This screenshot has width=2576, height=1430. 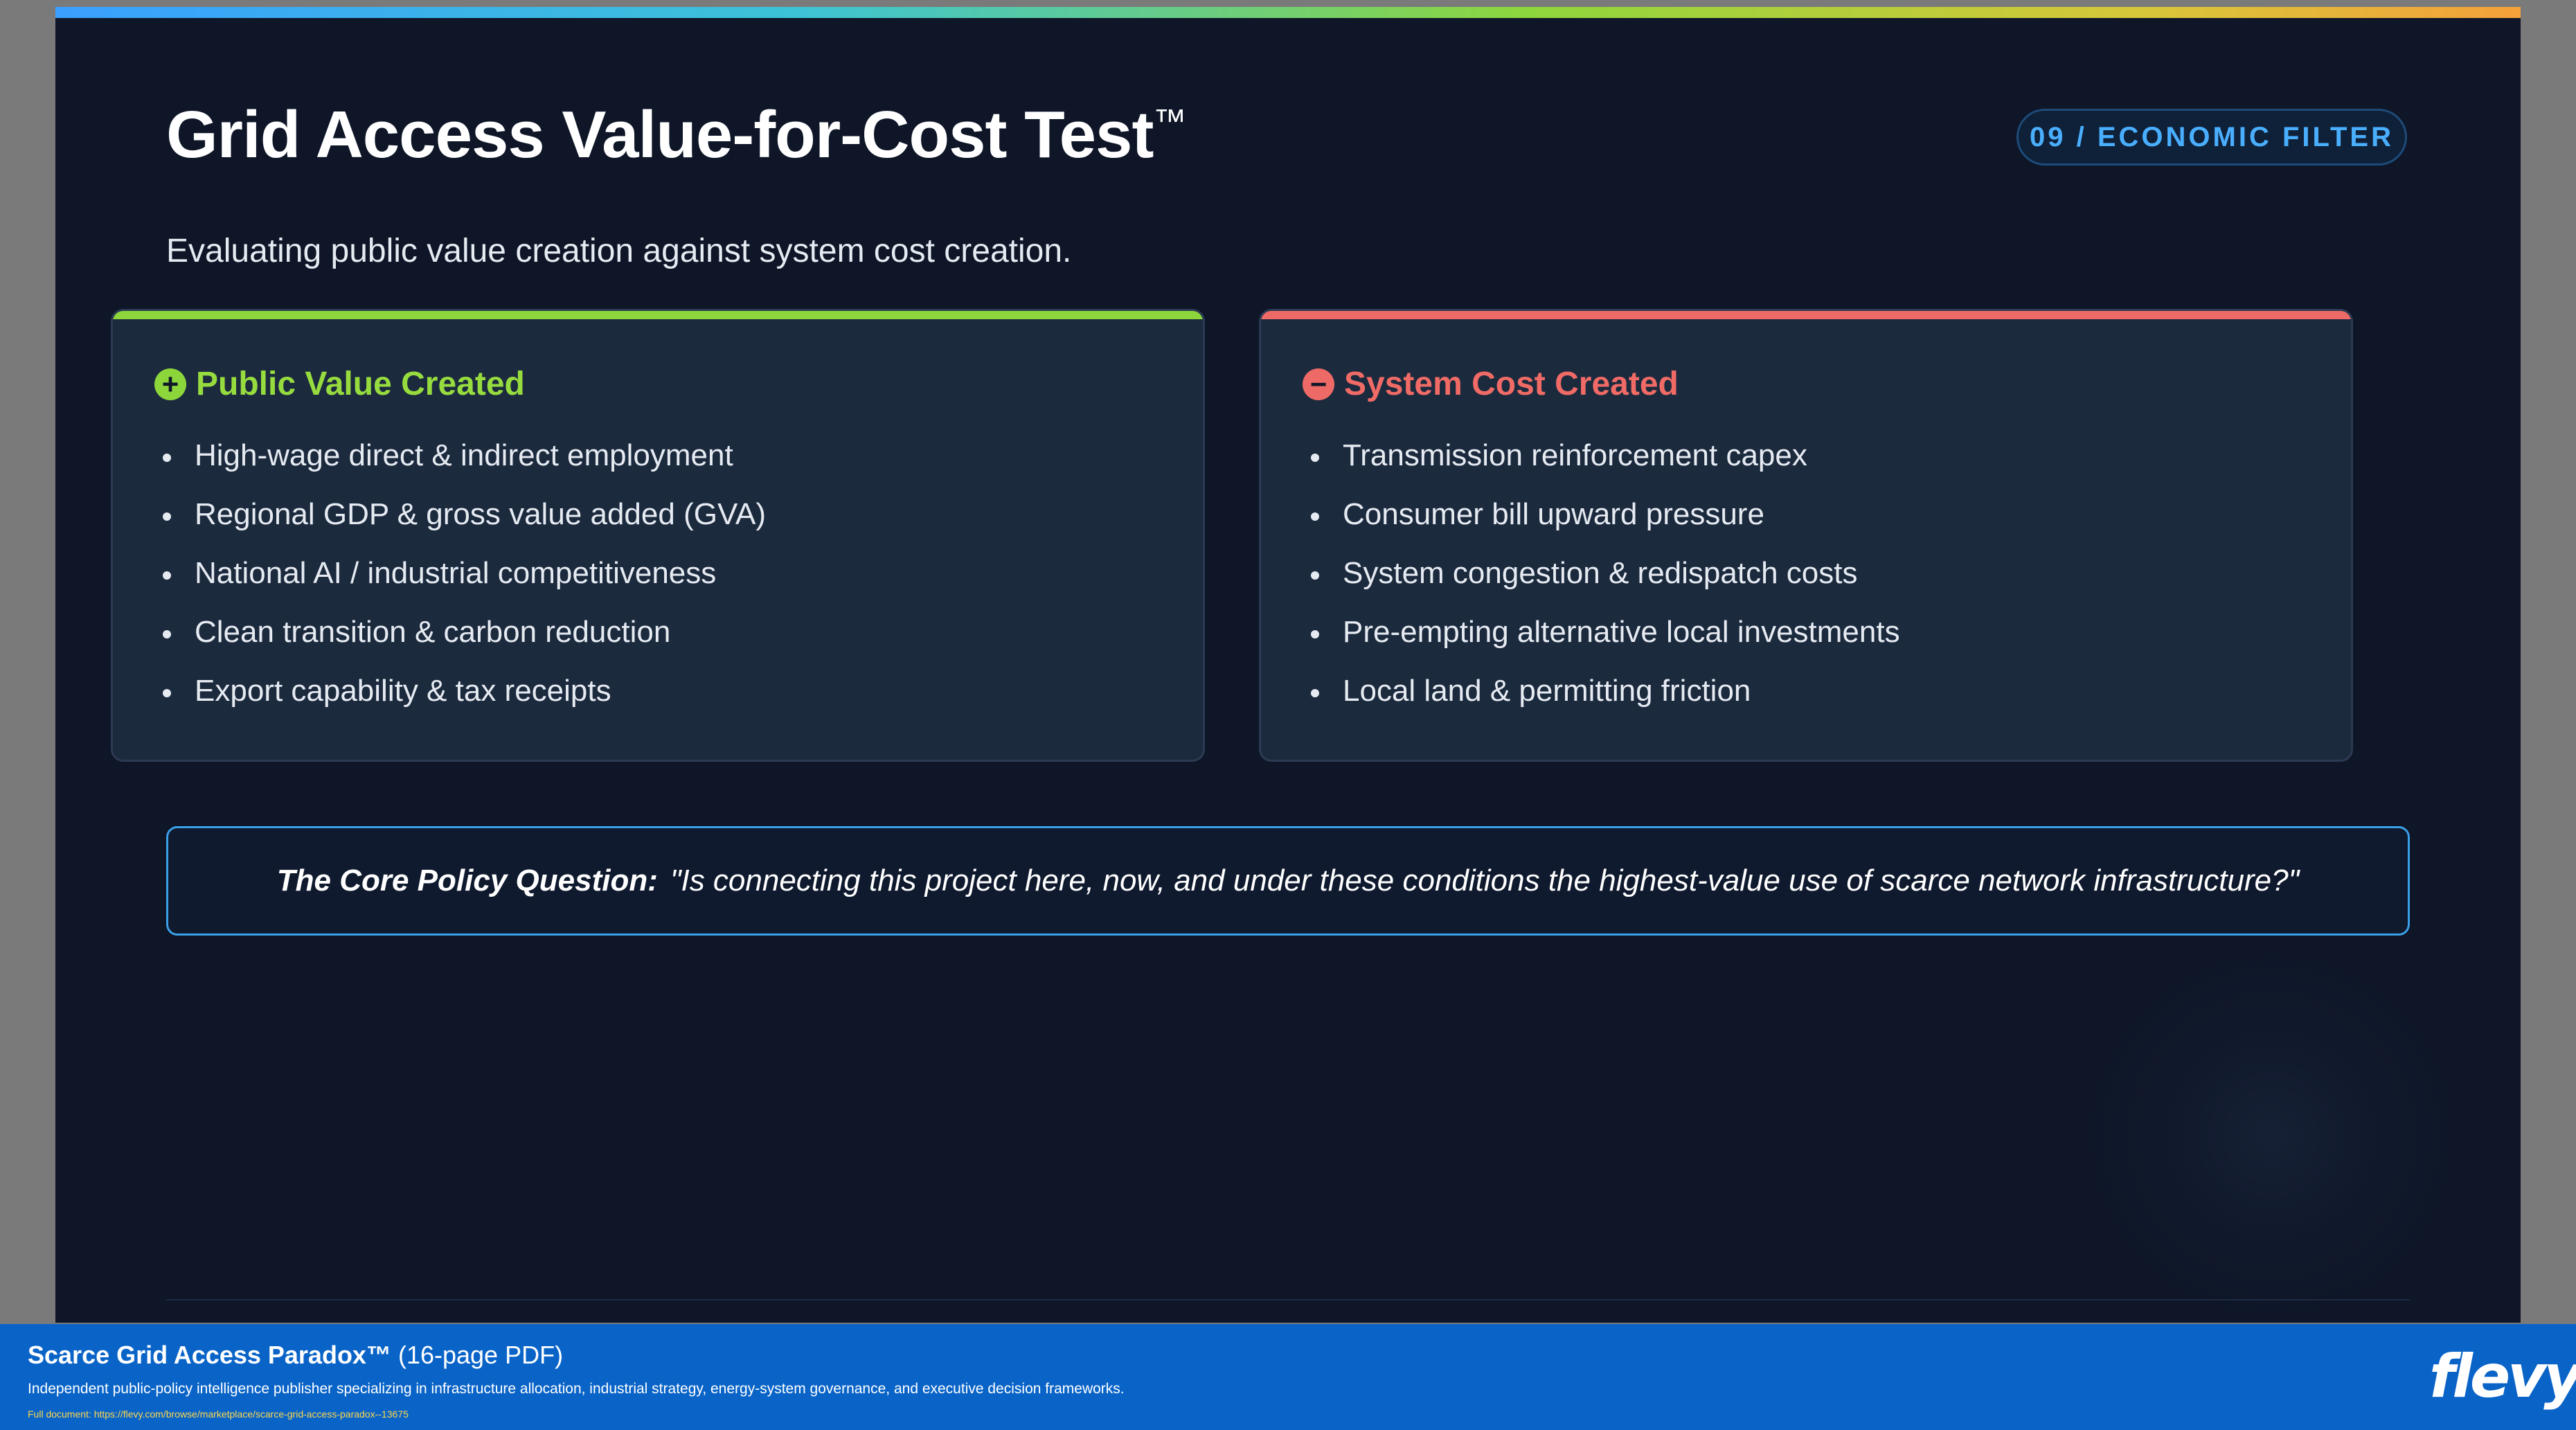 I want to click on list-item: Export capability & tax receipts, so click(x=461, y=703).